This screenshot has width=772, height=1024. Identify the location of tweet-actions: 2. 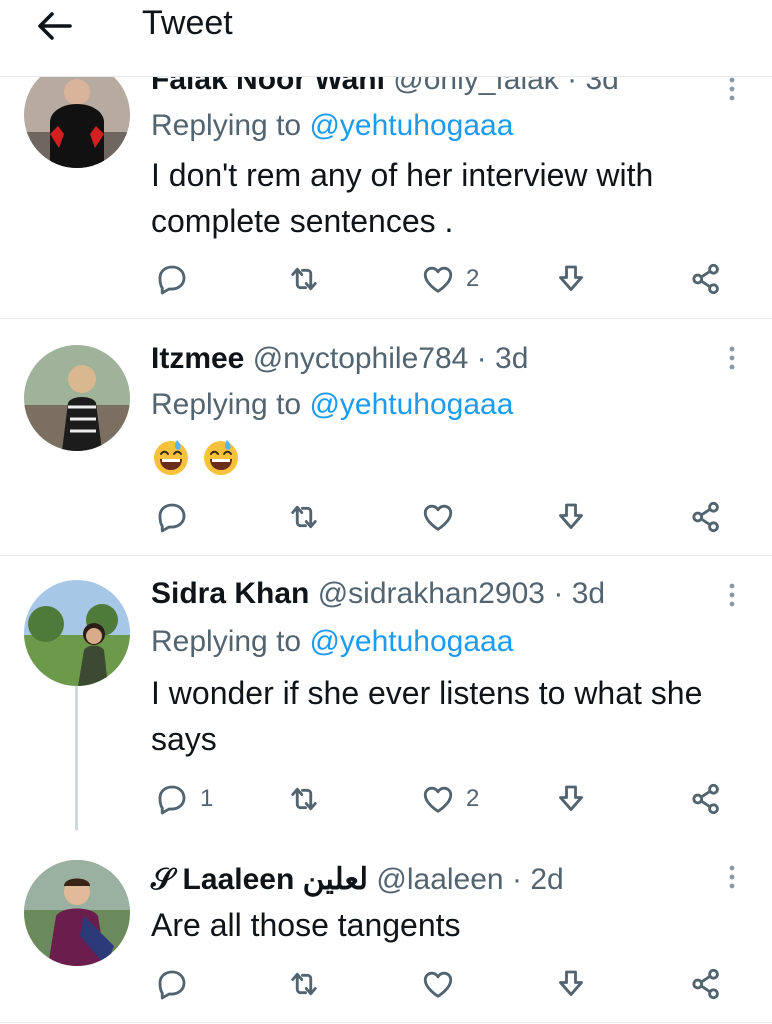
(386, 279).